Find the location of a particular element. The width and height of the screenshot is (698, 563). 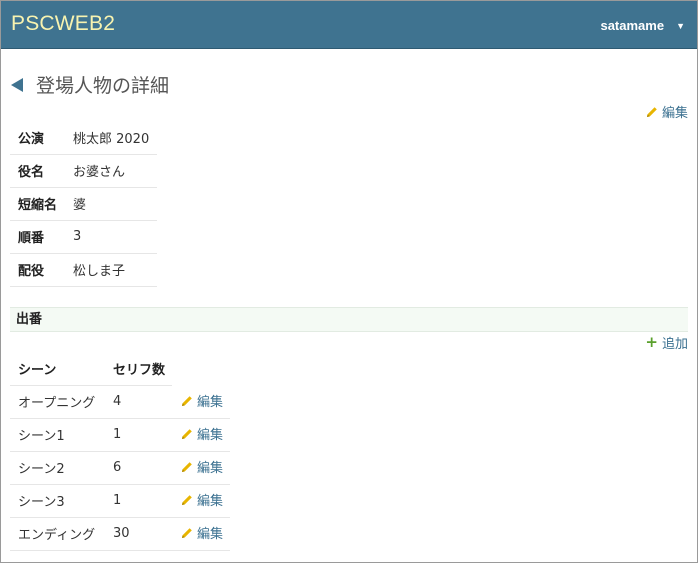

edit-button: 編集 is located at coordinates (666, 111).